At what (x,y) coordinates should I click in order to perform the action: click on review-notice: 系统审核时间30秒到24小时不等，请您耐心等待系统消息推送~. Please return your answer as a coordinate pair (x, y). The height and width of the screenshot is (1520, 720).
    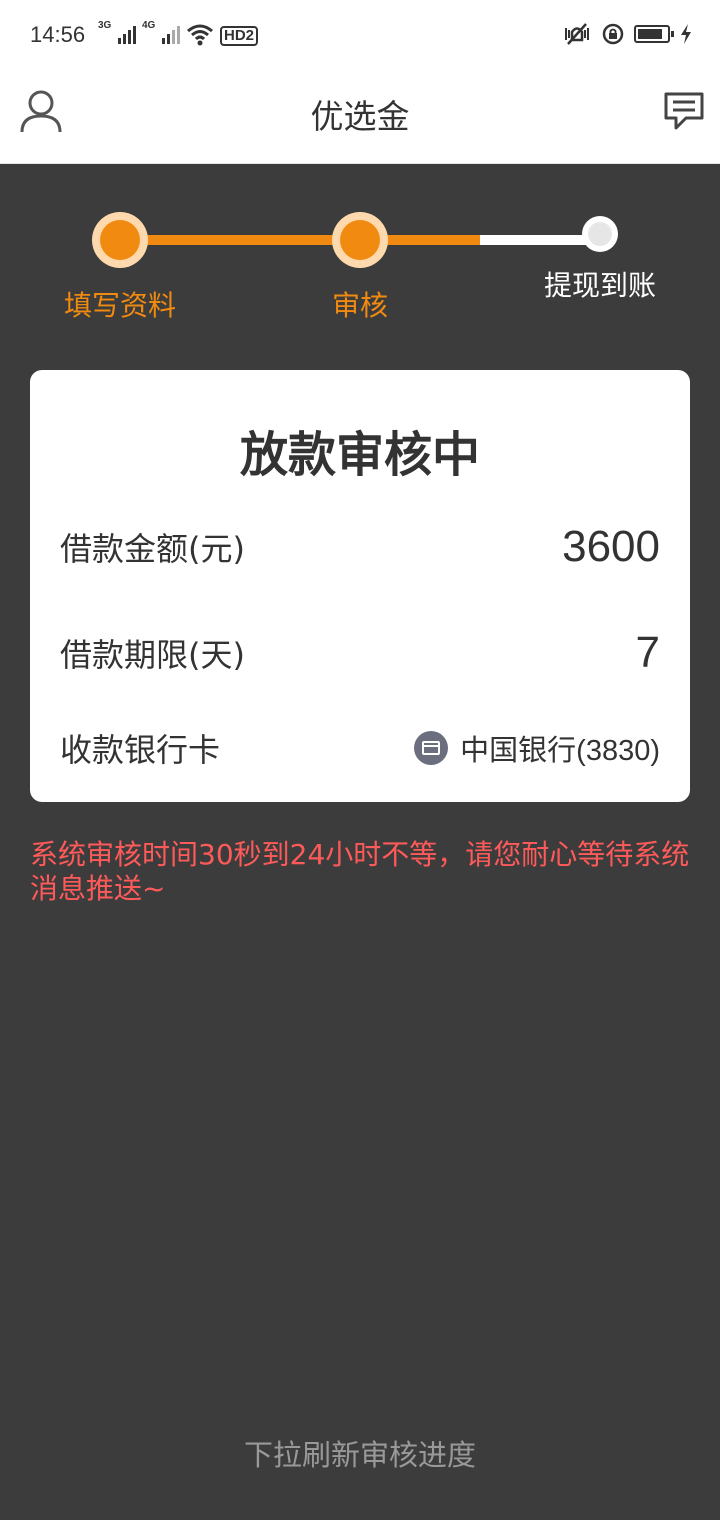
    Looking at the image, I should click on (360, 871).